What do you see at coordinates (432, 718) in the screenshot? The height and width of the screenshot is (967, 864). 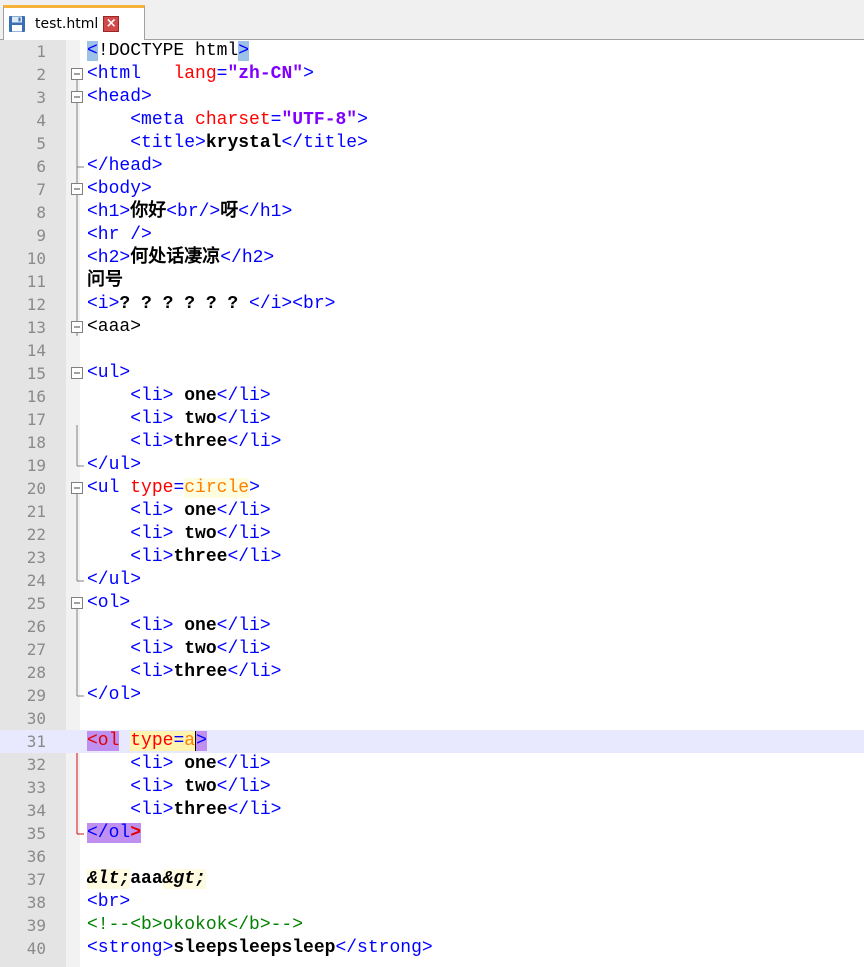 I see `code-line: 30` at bounding box center [432, 718].